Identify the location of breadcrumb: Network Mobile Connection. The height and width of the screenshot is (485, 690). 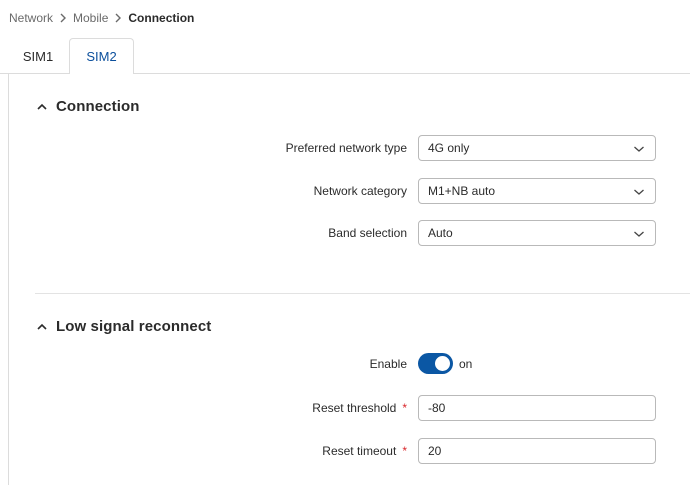
(101, 18).